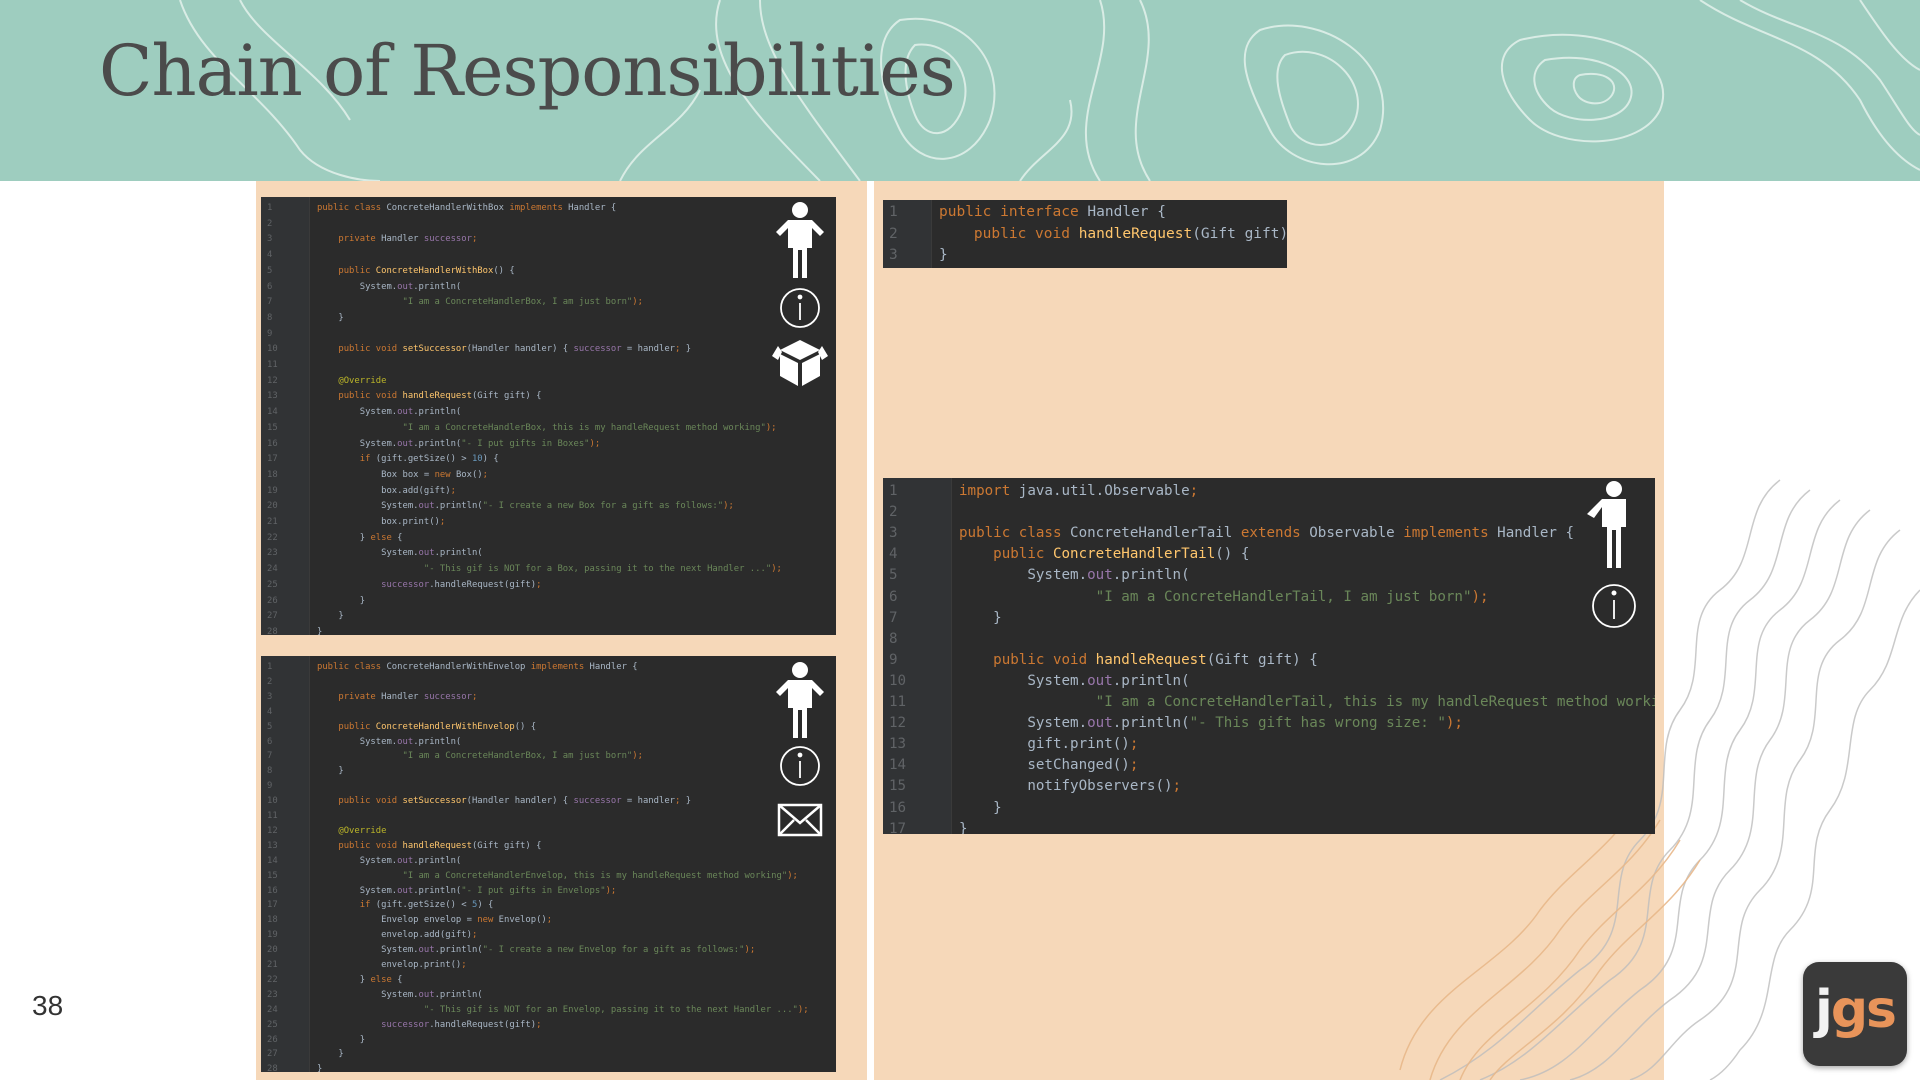 This screenshot has height=1080, width=1920. I want to click on code-line: 9 public void handleRequest(Gift gift) {, so click(1269, 660).